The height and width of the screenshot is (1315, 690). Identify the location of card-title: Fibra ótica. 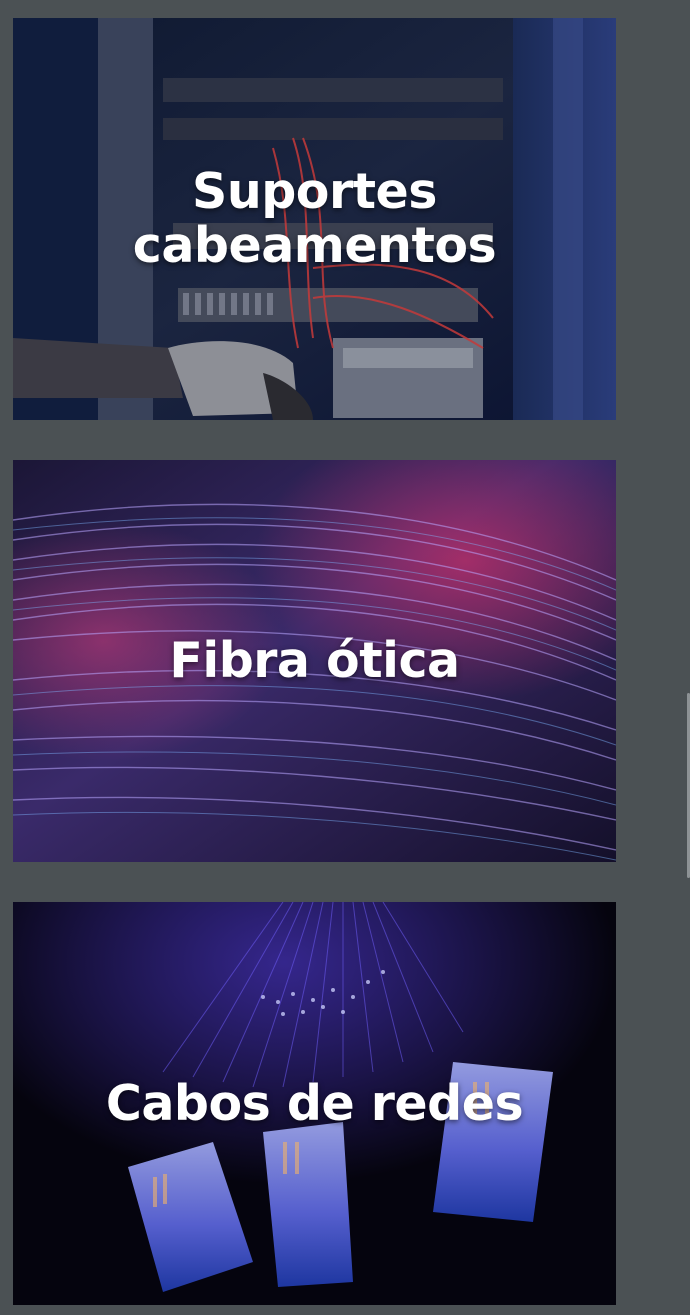
(314, 660).